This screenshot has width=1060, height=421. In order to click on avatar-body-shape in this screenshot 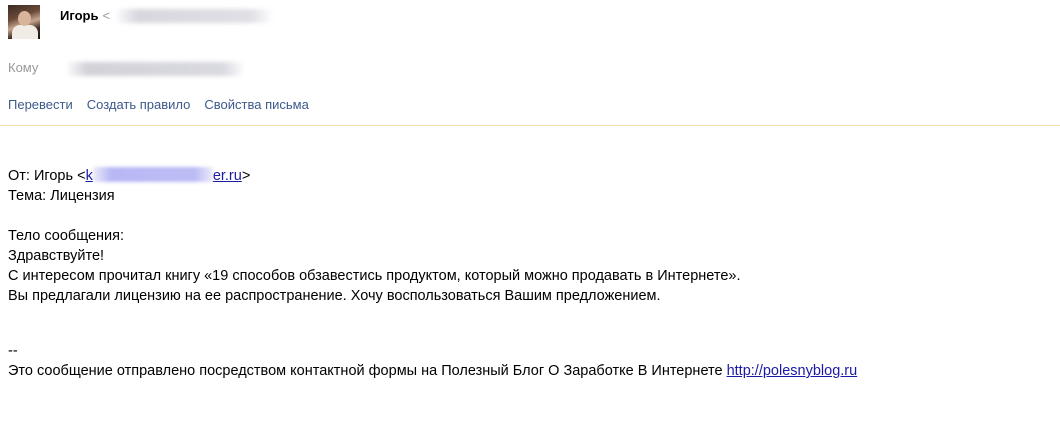, I will do `click(25, 32)`.